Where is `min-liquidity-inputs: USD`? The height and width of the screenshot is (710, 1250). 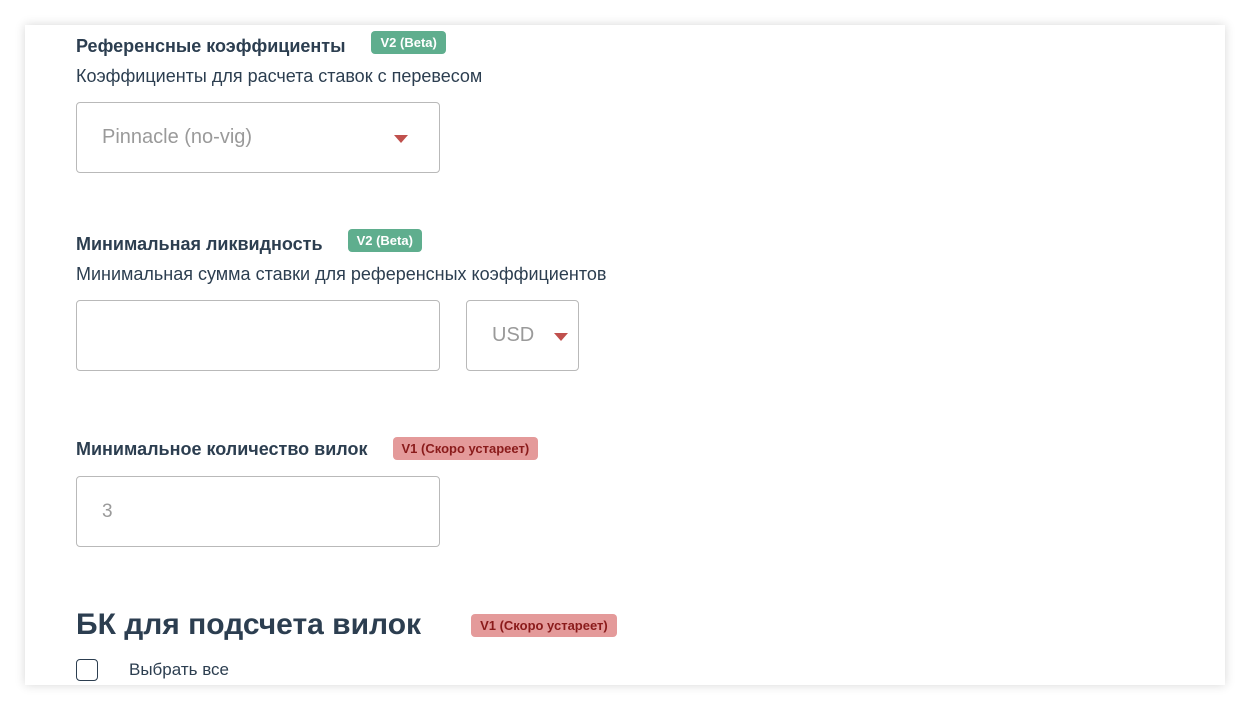 min-liquidity-inputs: USD is located at coordinates (341, 335).